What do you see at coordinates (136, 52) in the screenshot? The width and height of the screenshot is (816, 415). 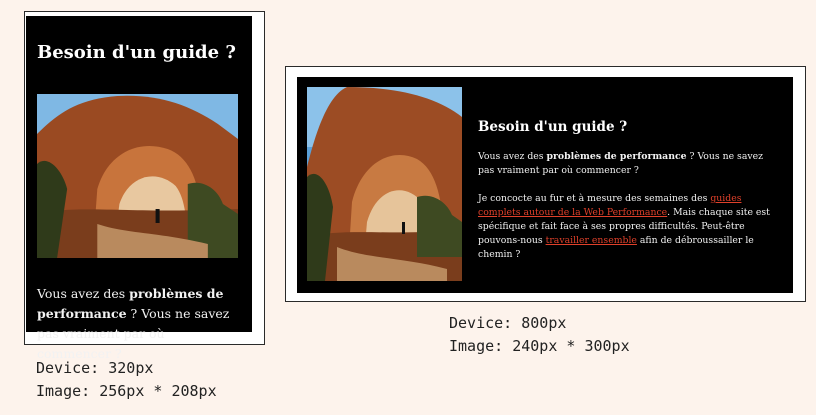 I see `mobile-card-title: Besoin d'un guide ?` at bounding box center [136, 52].